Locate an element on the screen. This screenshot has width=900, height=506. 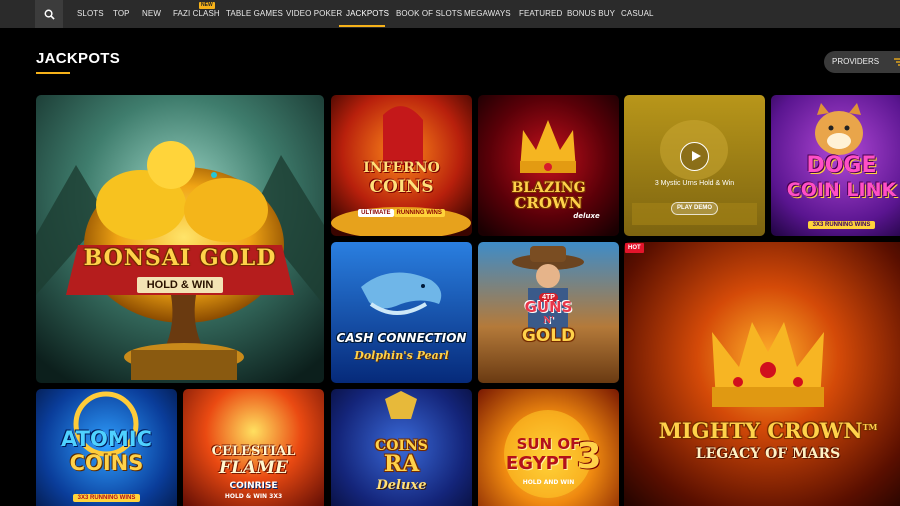
nav-slots: SLOTS is located at coordinates (90, 14).